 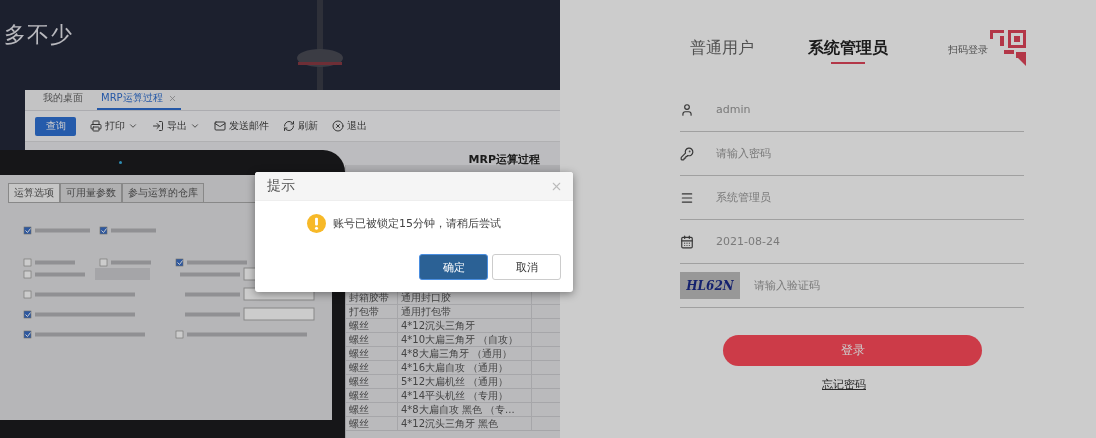 I want to click on key-icon, so click(x=687, y=153).